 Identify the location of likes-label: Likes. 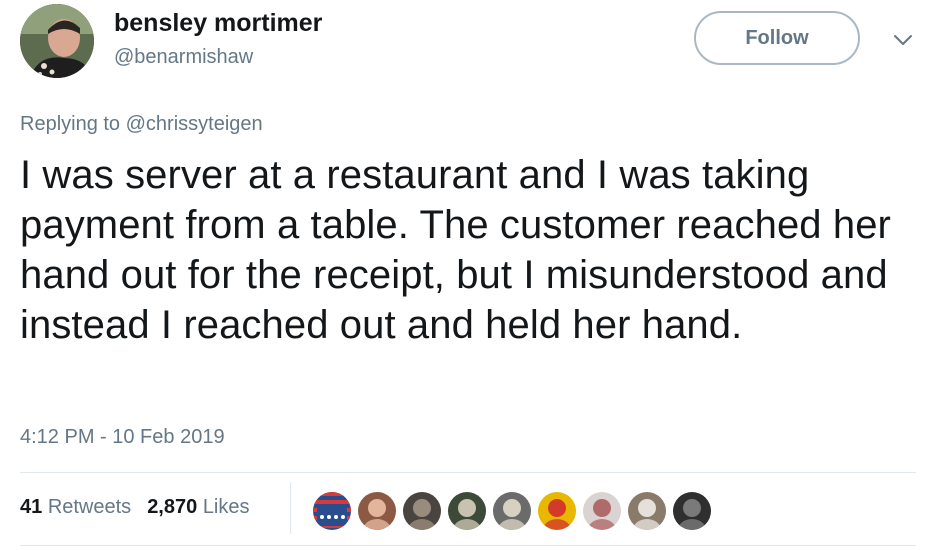
(226, 507).